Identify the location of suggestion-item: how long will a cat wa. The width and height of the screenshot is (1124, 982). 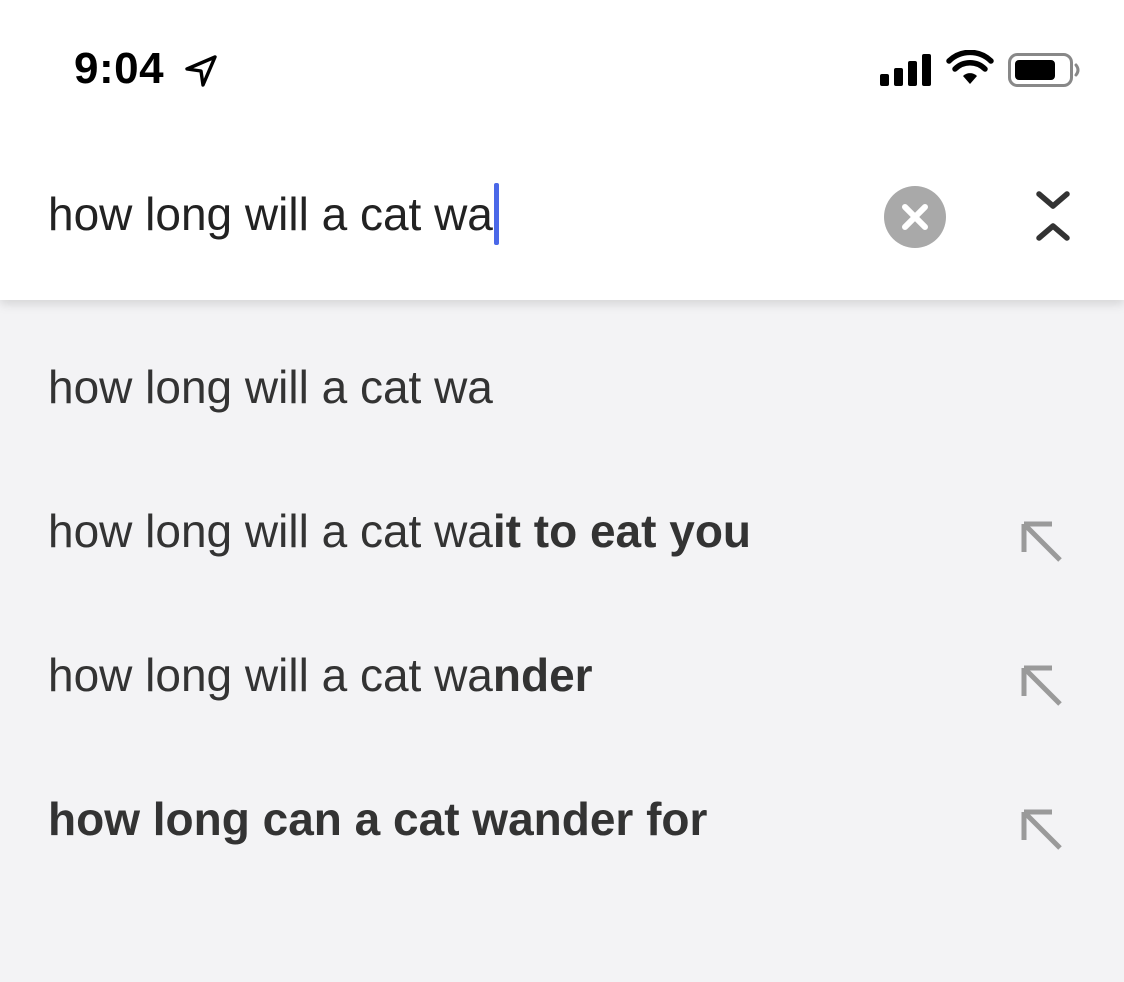
(562, 372).